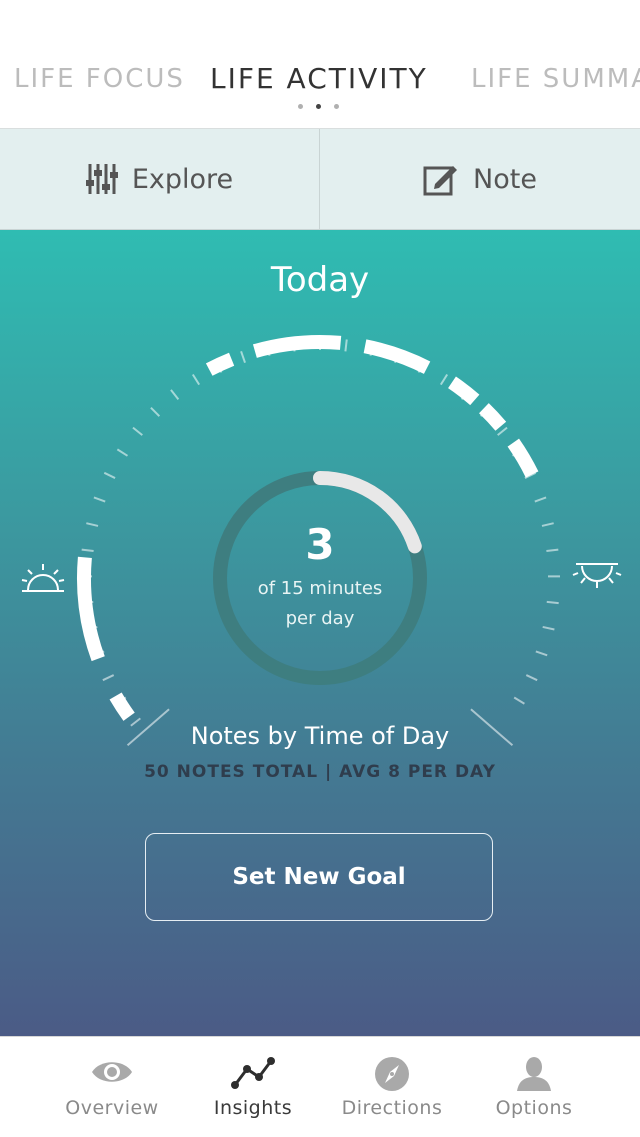 The height and width of the screenshot is (1137, 640). What do you see at coordinates (320, 544) in the screenshot?
I see `goal-value: 3` at bounding box center [320, 544].